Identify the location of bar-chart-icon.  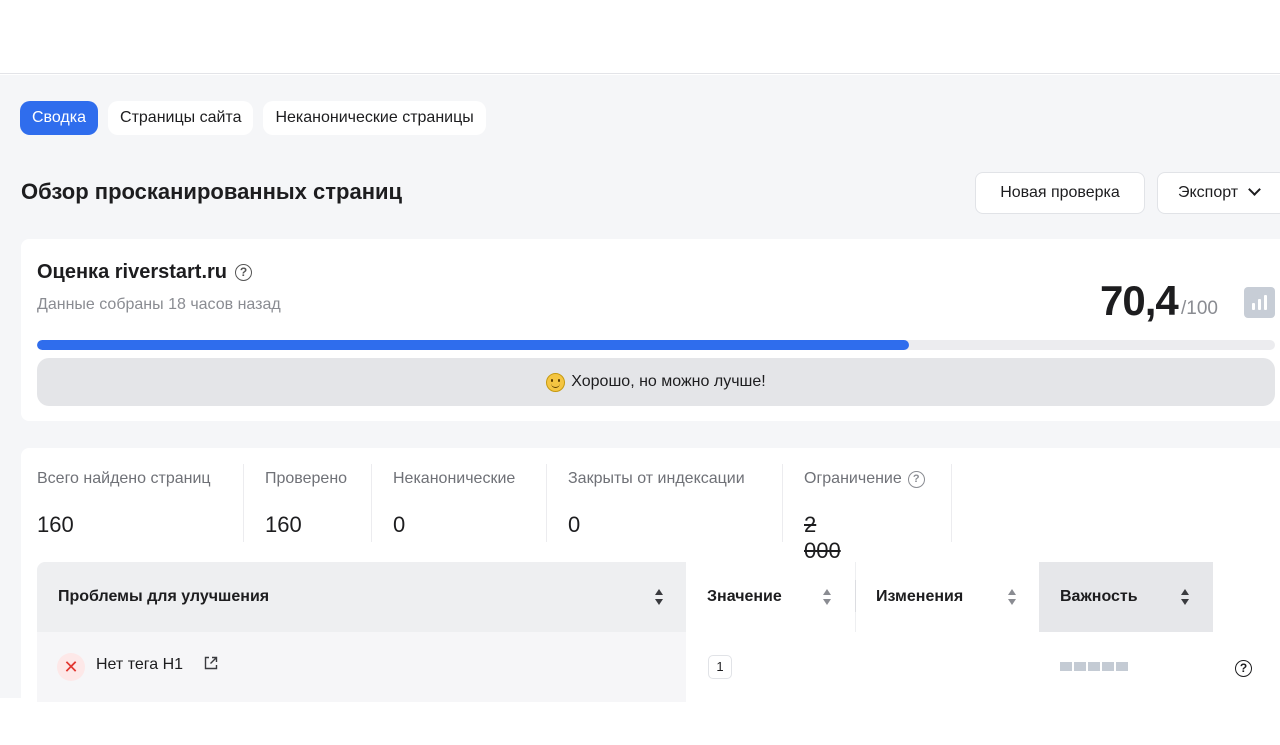
(1259, 302).